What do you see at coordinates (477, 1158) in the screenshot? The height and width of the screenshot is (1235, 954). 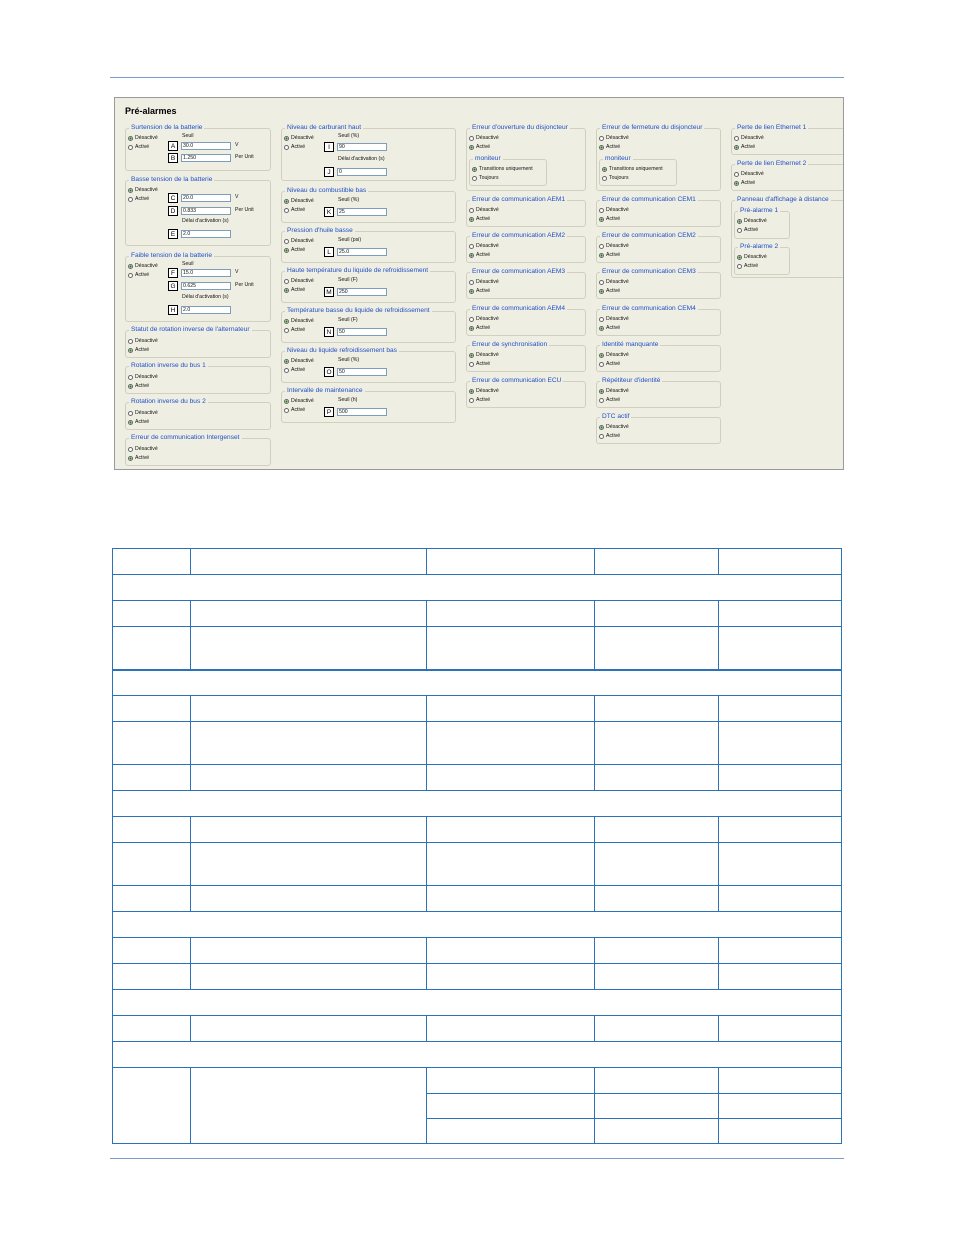 I see `bottom-rule` at bounding box center [477, 1158].